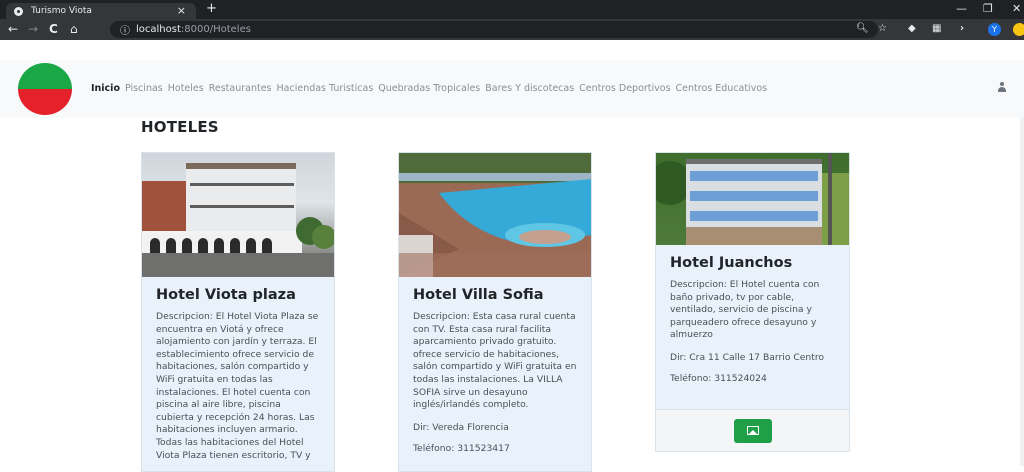 Image resolution: width=1024 pixels, height=472 pixels. I want to click on flag-logo, so click(45, 89).